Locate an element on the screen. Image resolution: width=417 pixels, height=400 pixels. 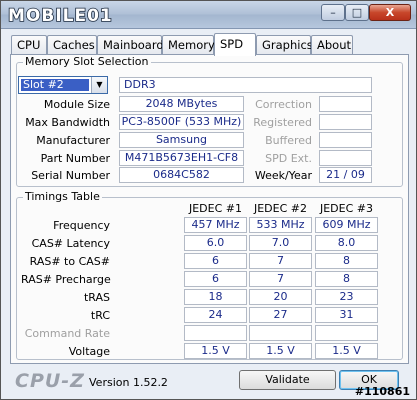
spd-ext-label: SPD Ext. is located at coordinates (288, 158).